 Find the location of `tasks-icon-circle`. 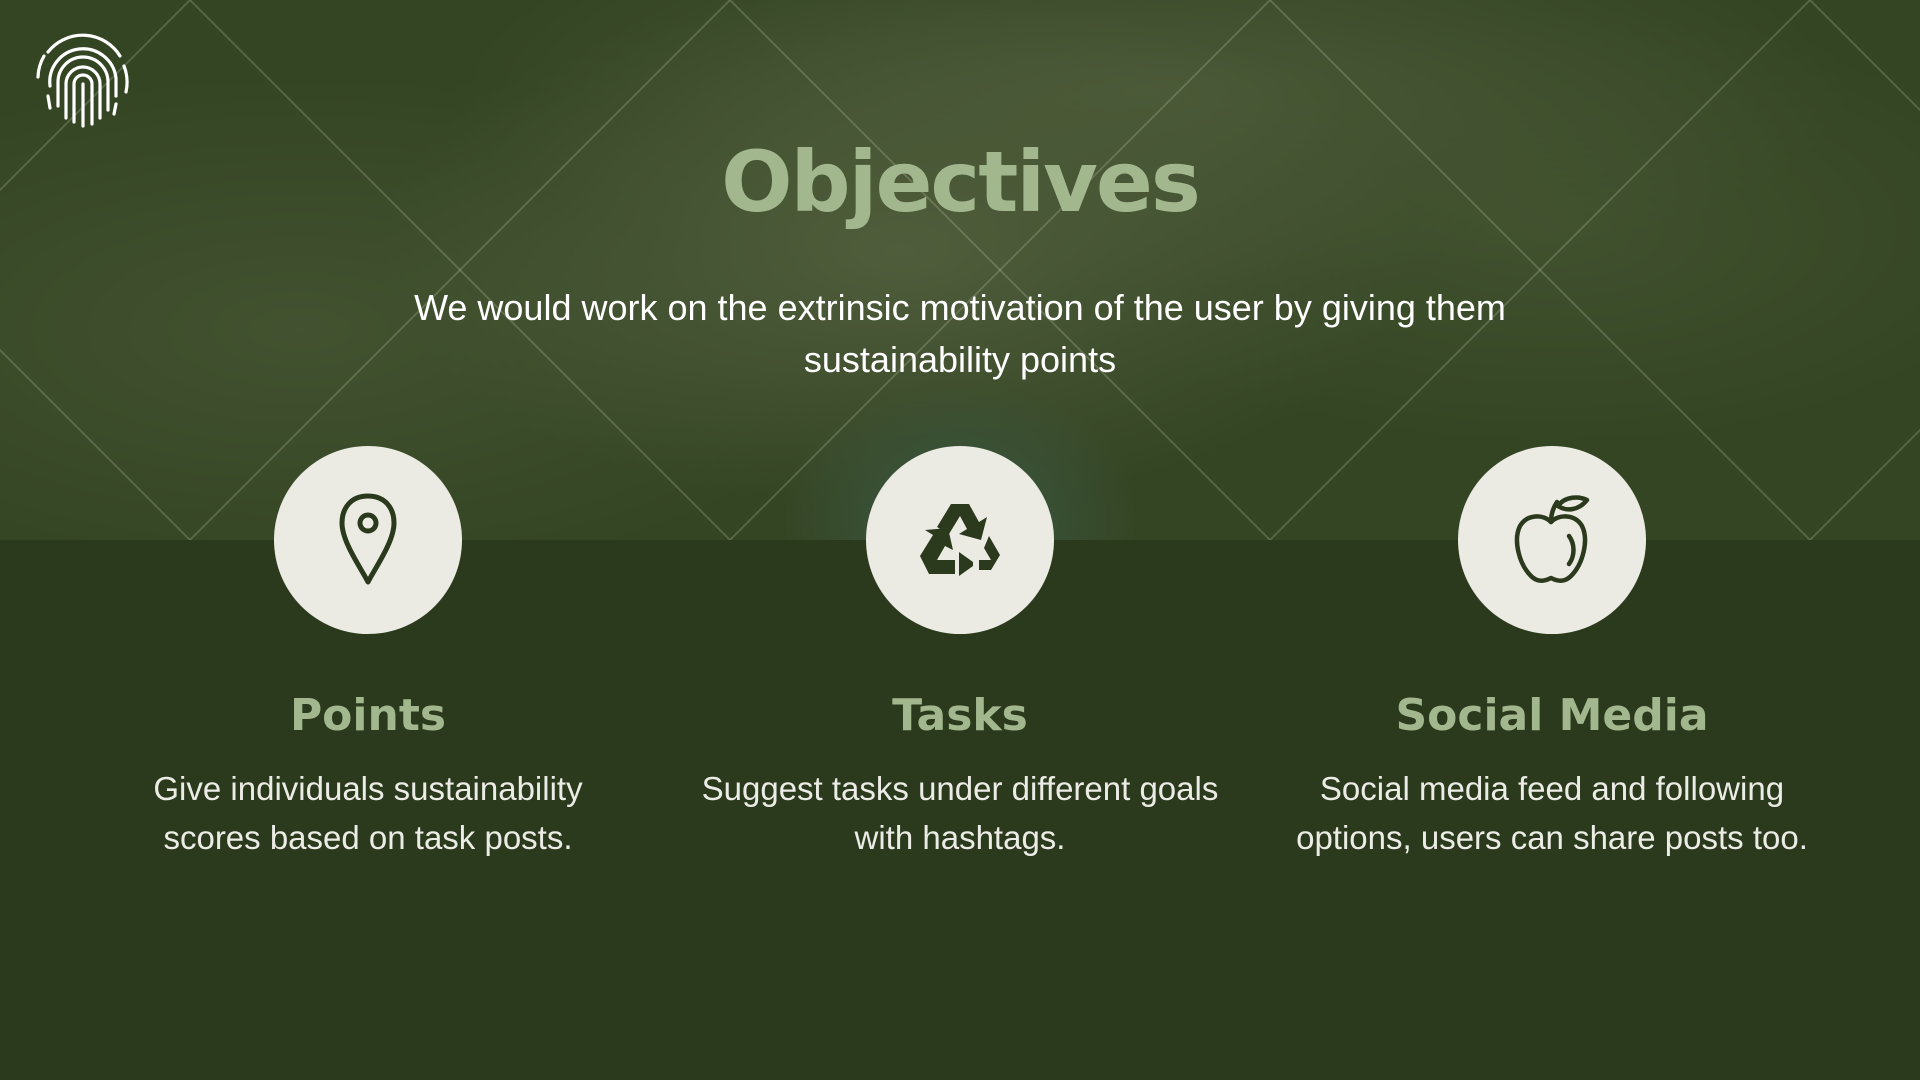

tasks-icon-circle is located at coordinates (960, 540).